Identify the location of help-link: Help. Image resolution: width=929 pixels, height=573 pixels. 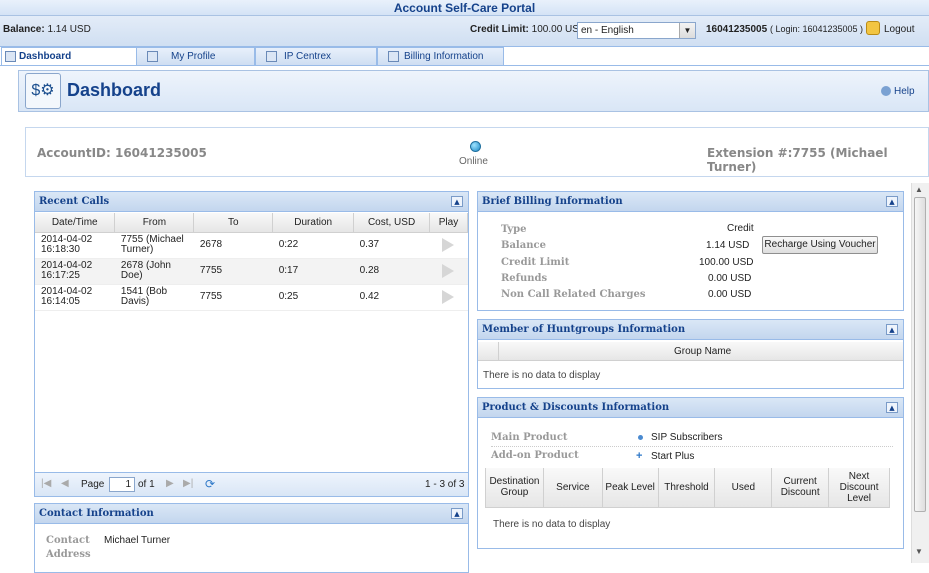
(904, 91).